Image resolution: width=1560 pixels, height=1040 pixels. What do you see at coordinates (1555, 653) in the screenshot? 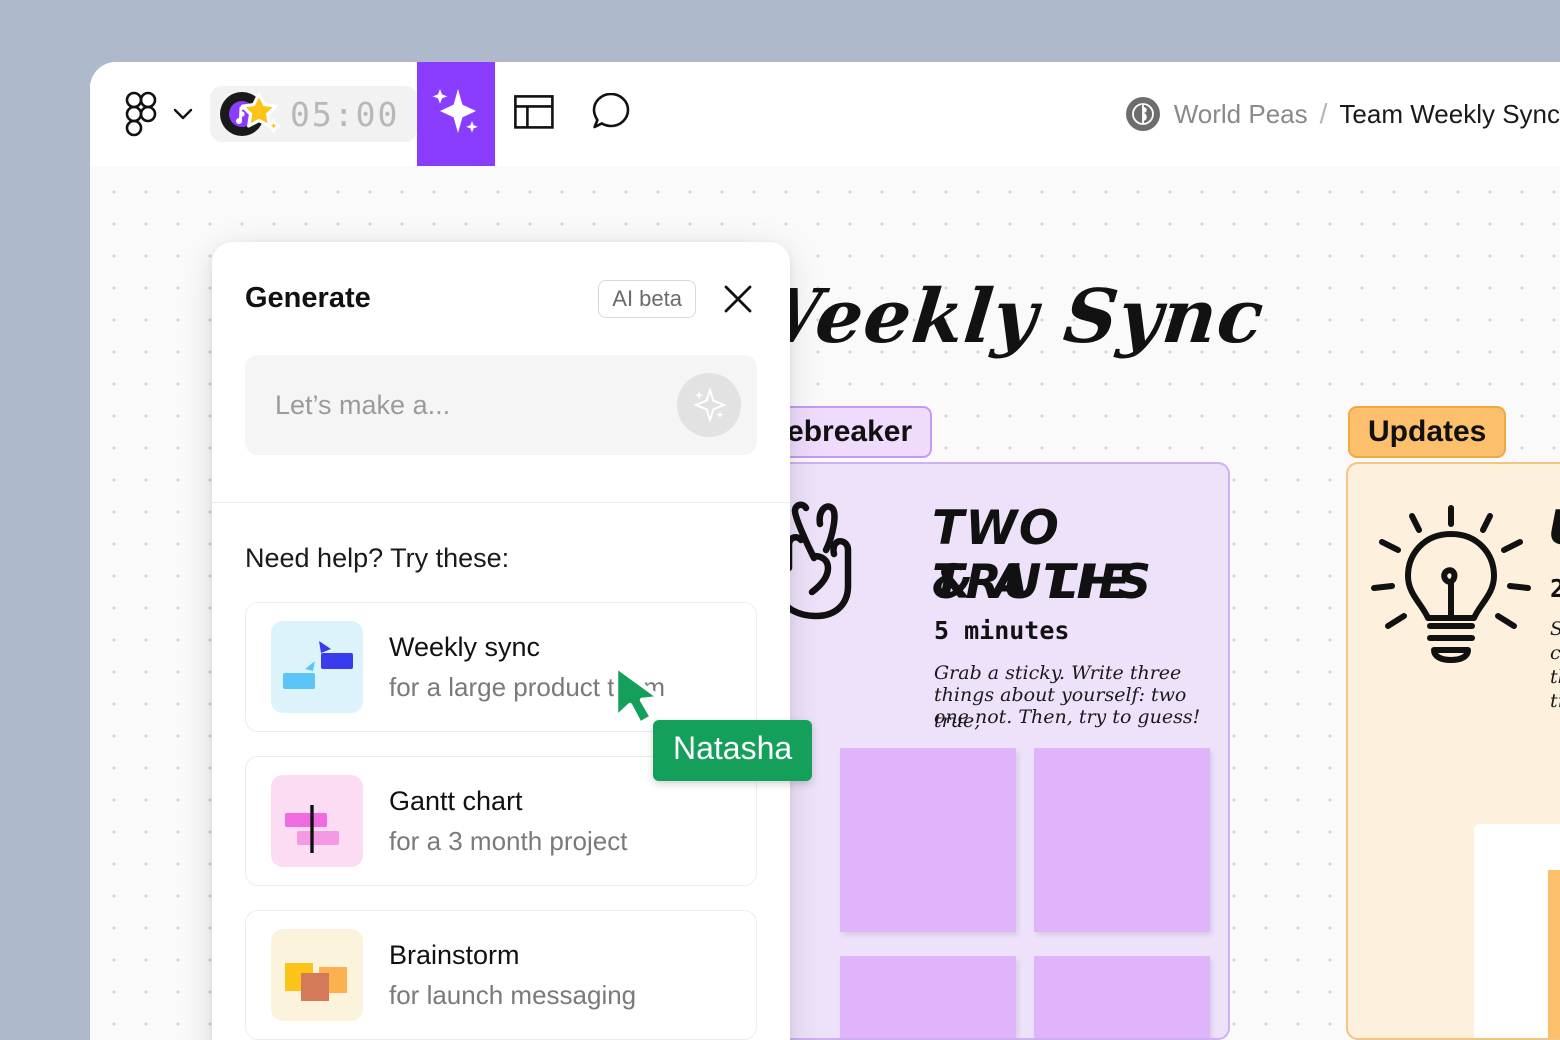
I see `updates-body-line2: cha` at bounding box center [1555, 653].